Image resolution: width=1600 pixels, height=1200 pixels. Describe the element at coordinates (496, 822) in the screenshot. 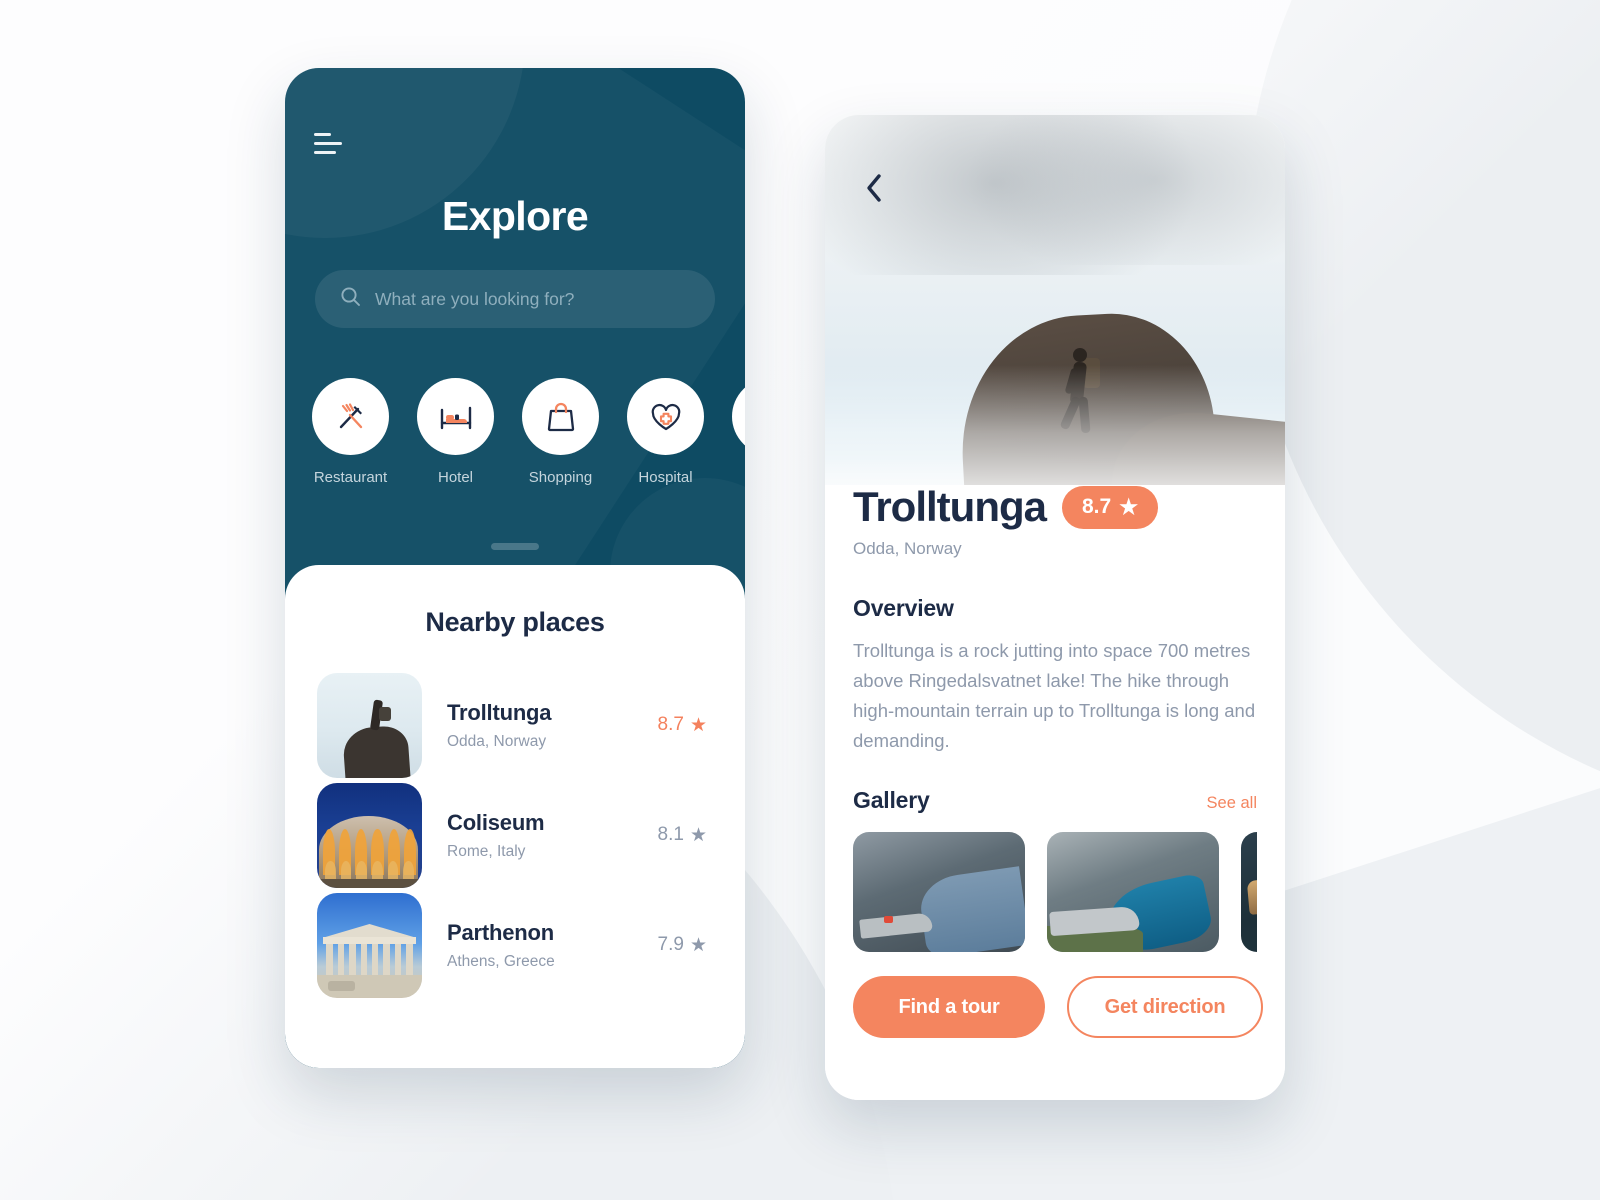

I see `place-name: Coliseum` at that location.